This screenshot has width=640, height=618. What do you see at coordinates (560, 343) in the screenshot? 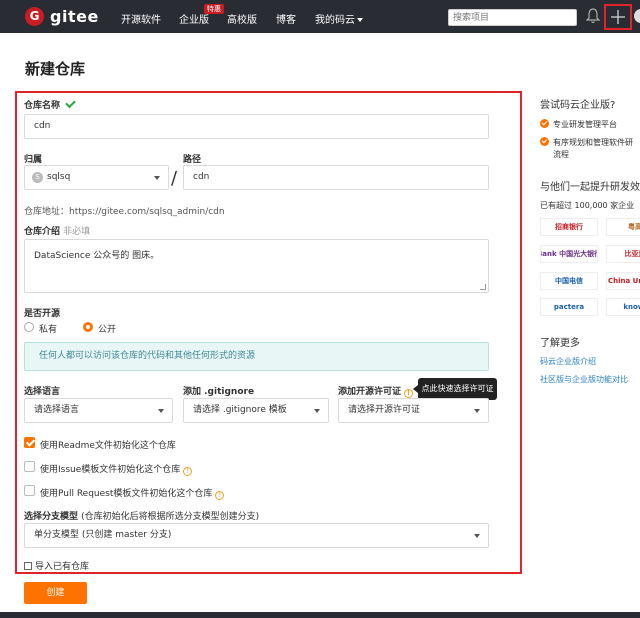
I see `learn-more-title: 了解更多` at bounding box center [560, 343].